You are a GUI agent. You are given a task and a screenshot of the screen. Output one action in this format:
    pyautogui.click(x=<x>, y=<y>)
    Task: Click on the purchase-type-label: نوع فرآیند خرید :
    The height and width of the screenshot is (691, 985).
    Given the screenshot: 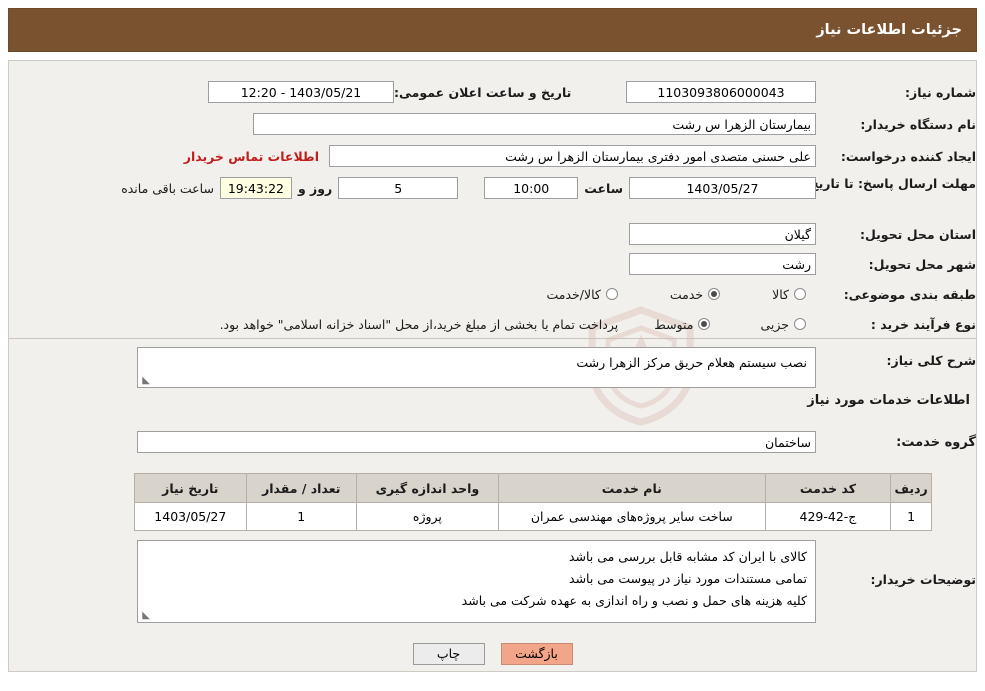 What is the action you would take?
    pyautogui.click(x=923, y=324)
    